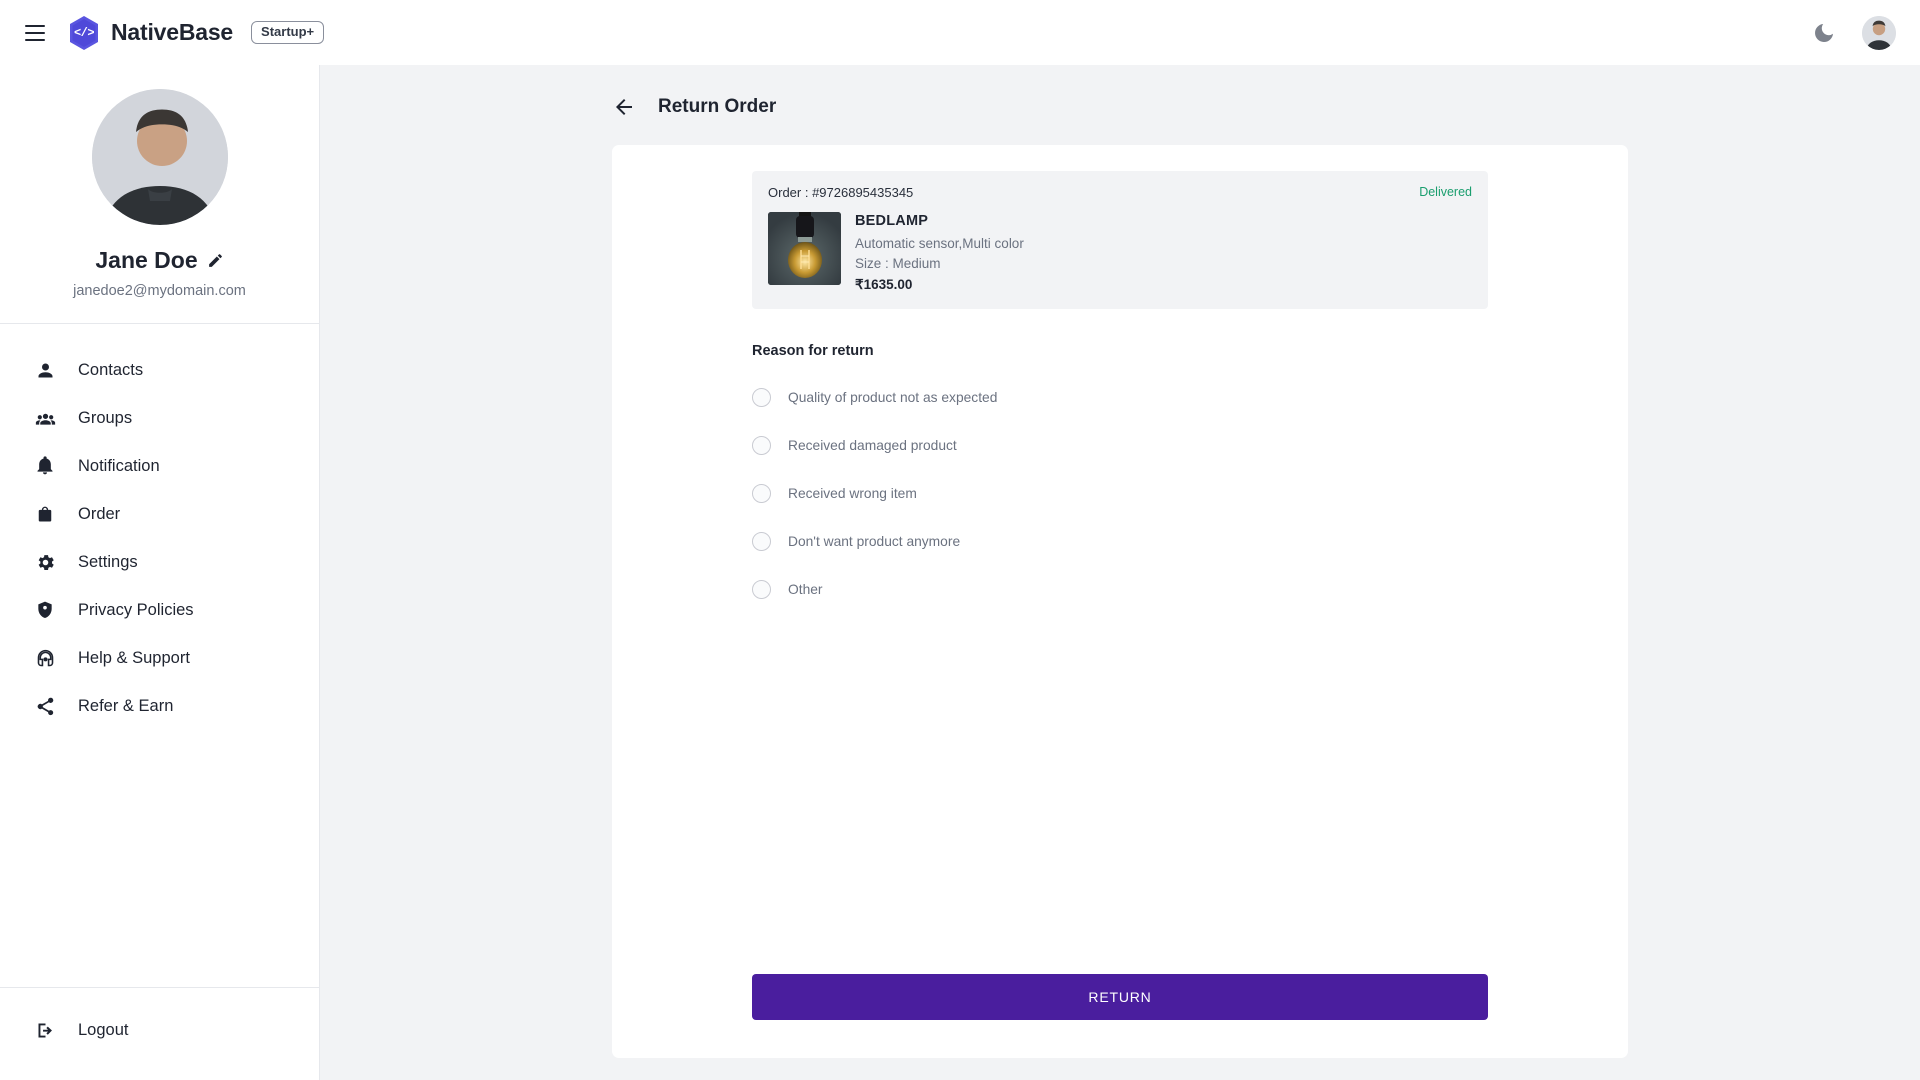  What do you see at coordinates (892, 221) in the screenshot?
I see `product-name: BEDLAMP` at bounding box center [892, 221].